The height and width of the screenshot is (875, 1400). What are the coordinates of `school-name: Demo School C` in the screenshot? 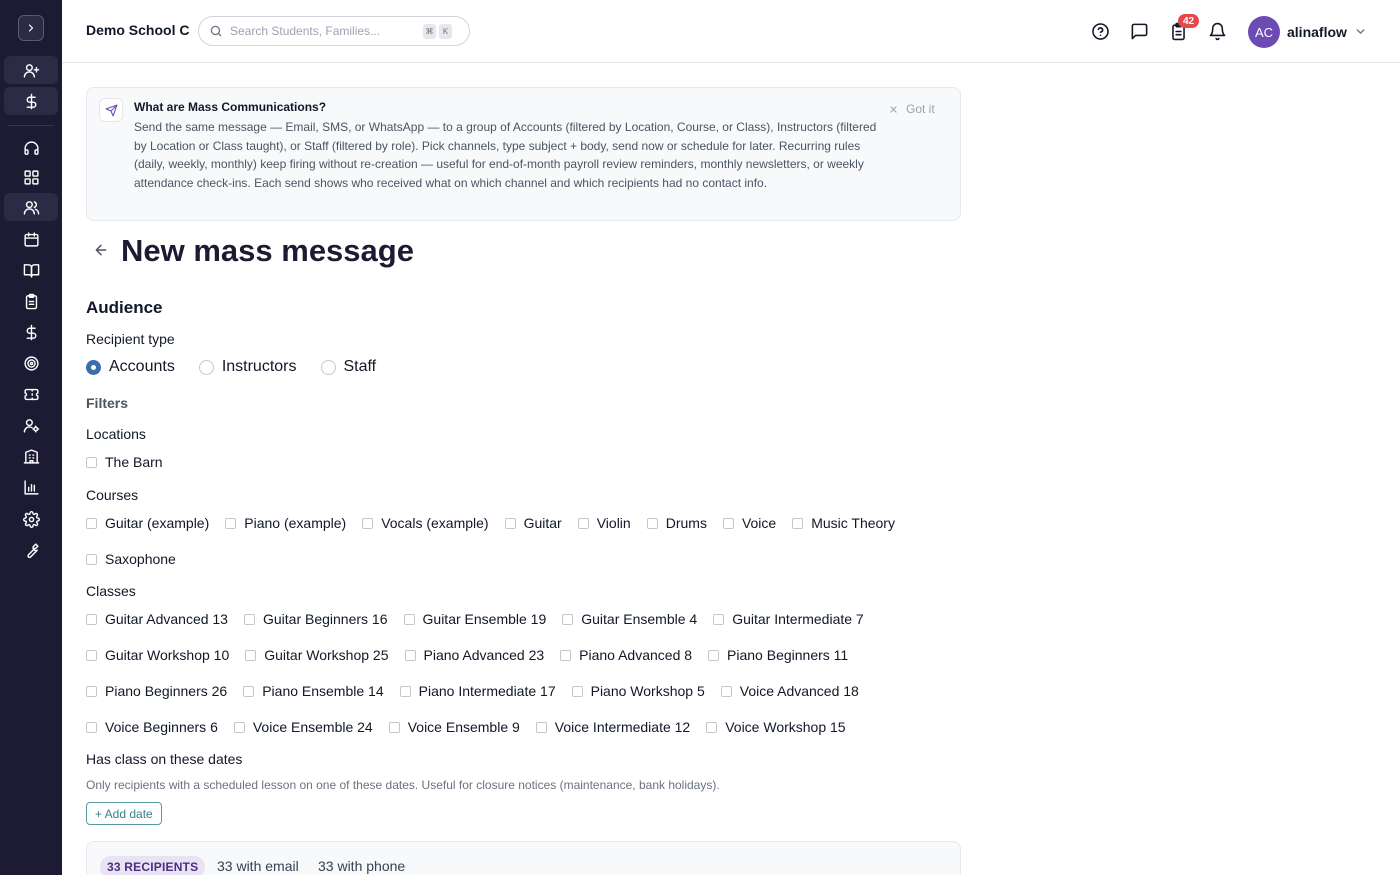 It's located at (137, 30).